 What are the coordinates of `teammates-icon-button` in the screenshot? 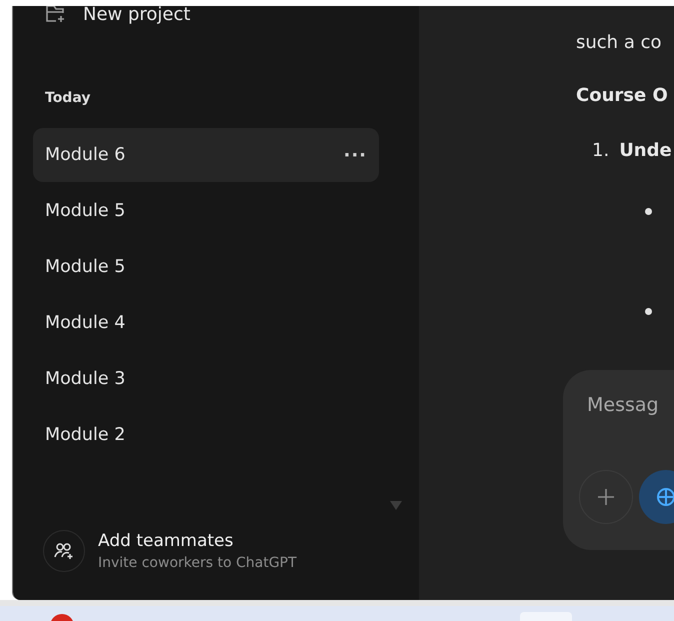 It's located at (64, 551).